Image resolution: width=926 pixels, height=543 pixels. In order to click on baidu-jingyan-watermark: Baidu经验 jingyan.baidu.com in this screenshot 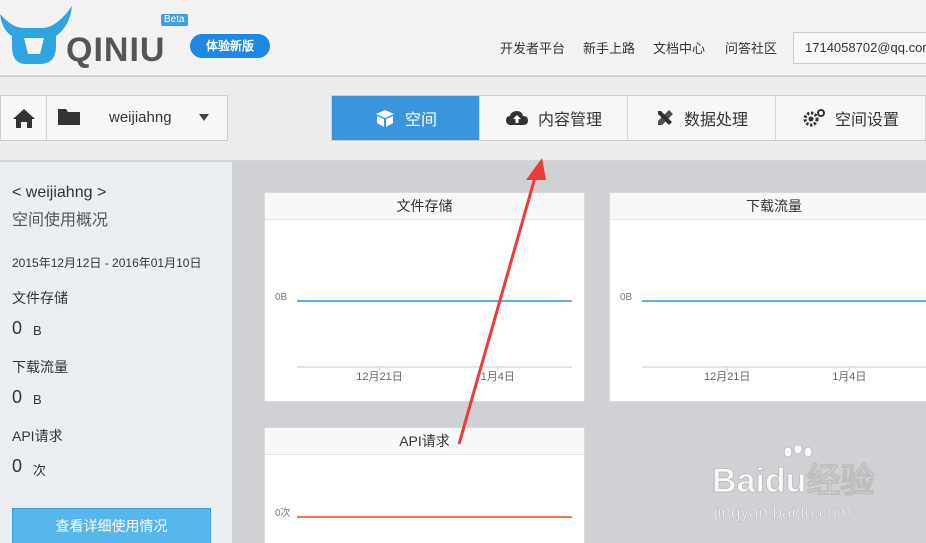, I will do `click(793, 484)`.